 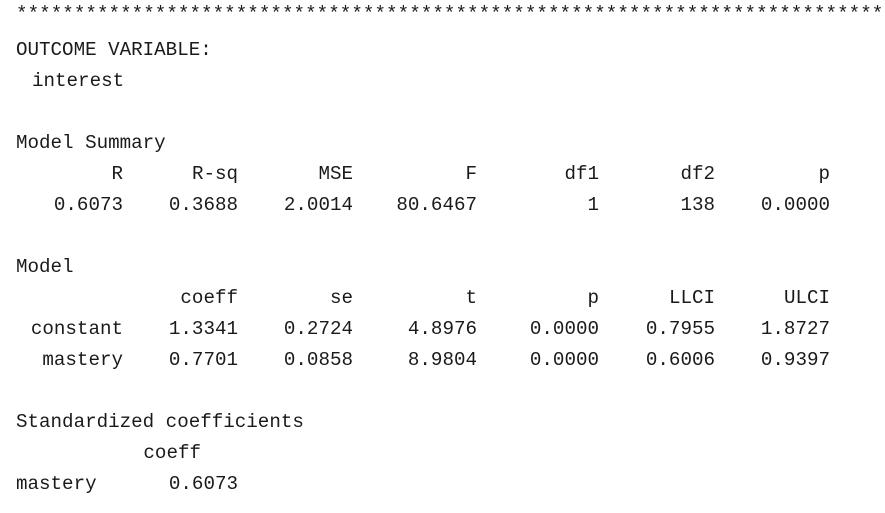 I want to click on header-df2: df2, so click(x=697, y=174).